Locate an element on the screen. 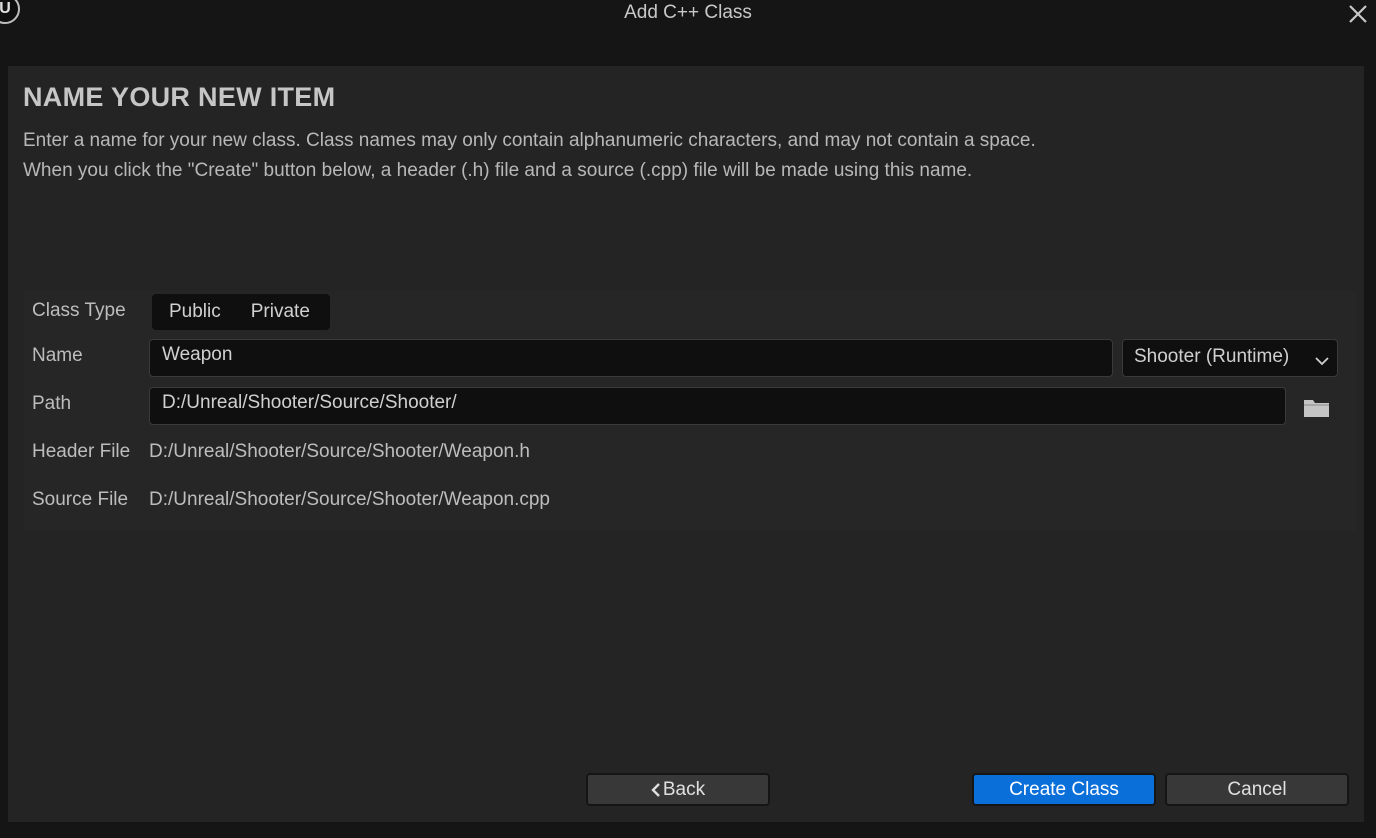  cancel-button-label: Cancel is located at coordinates (1257, 789).